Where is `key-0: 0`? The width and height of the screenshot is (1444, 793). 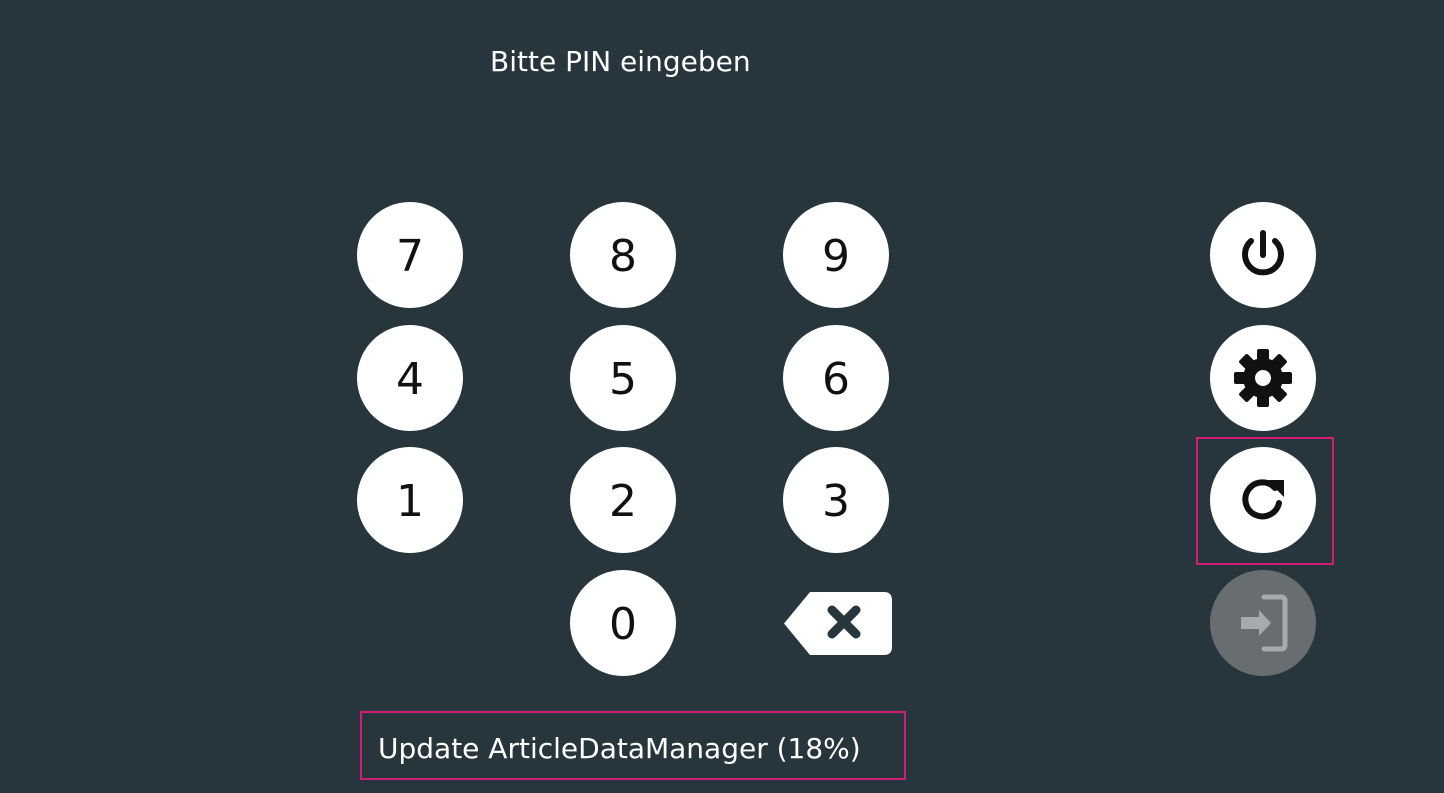 key-0: 0 is located at coordinates (623, 623).